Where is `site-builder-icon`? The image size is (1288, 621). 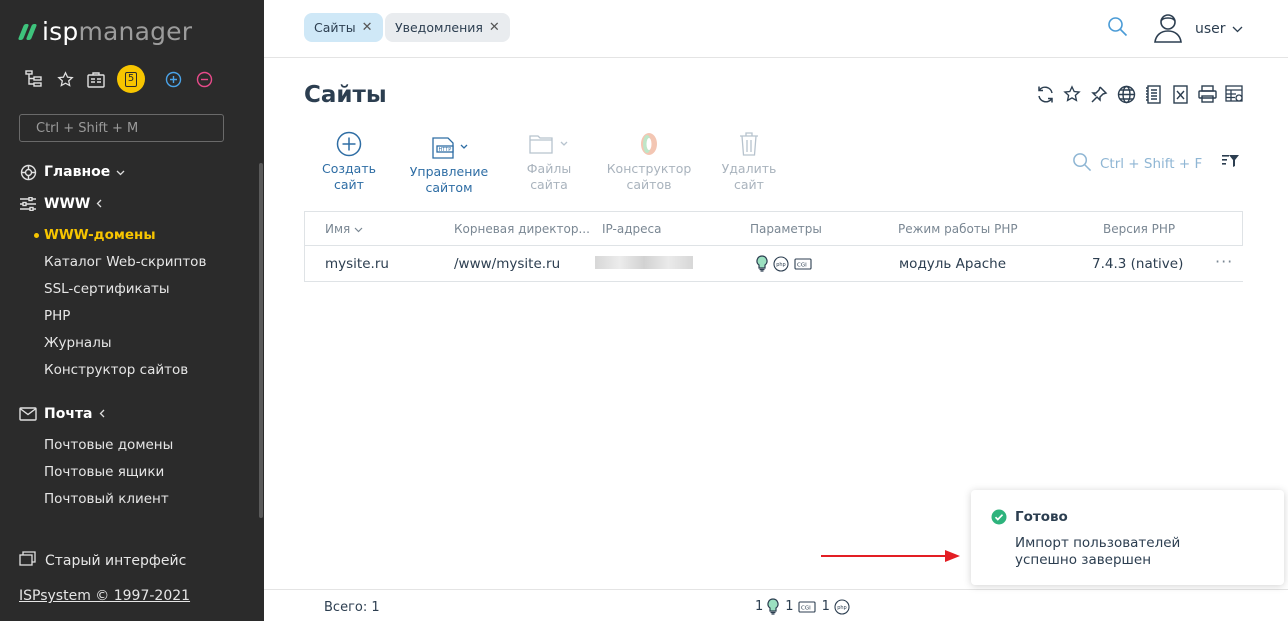
site-builder-icon is located at coordinates (649, 144).